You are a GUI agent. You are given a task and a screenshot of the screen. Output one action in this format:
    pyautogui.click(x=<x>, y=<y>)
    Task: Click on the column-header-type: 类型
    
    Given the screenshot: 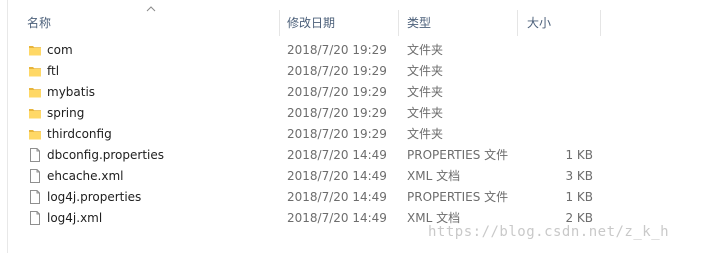 What is the action you would take?
    pyautogui.click(x=419, y=23)
    